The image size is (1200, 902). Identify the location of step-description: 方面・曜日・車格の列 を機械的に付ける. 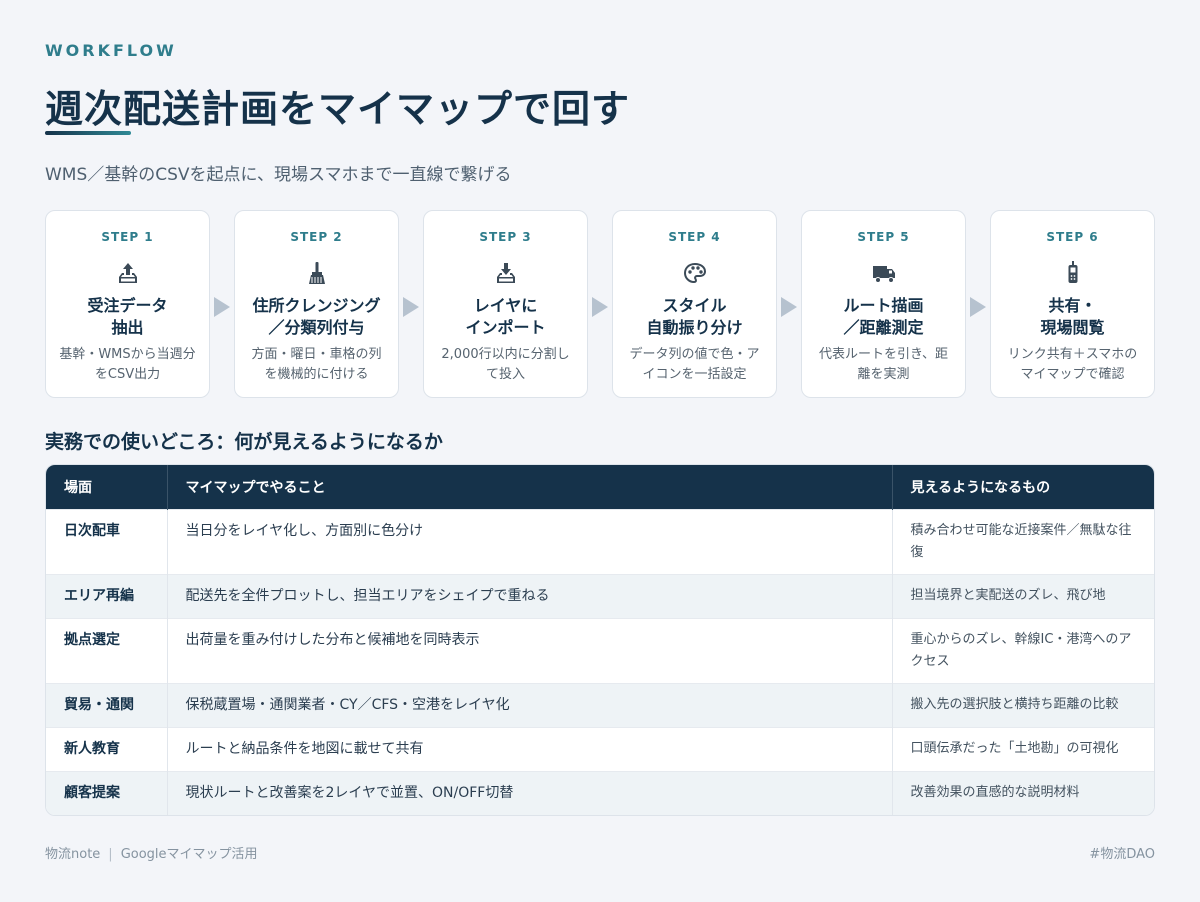
(316, 365).